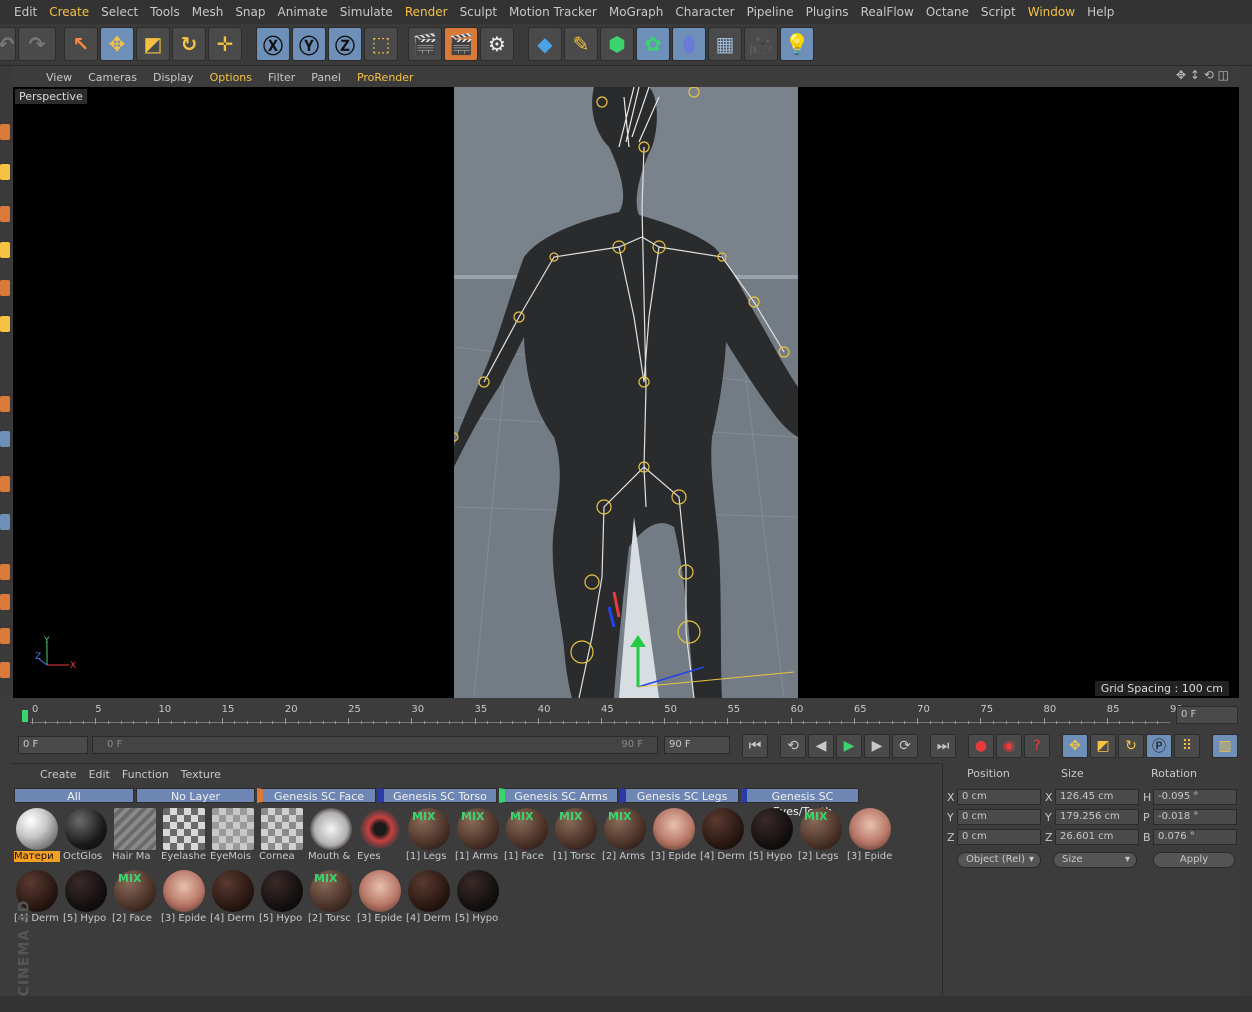 This screenshot has height=1012, width=1252. What do you see at coordinates (461, 44) in the screenshot?
I see `render-picture-viewer-icon: 🎬` at bounding box center [461, 44].